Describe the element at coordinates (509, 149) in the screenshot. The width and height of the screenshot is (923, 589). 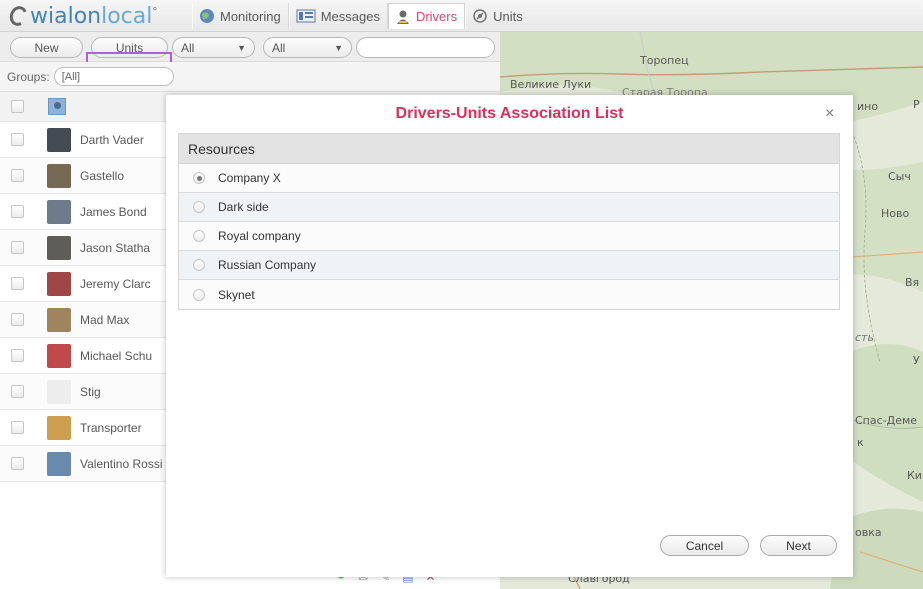
I see `resources-header: Resources` at that location.